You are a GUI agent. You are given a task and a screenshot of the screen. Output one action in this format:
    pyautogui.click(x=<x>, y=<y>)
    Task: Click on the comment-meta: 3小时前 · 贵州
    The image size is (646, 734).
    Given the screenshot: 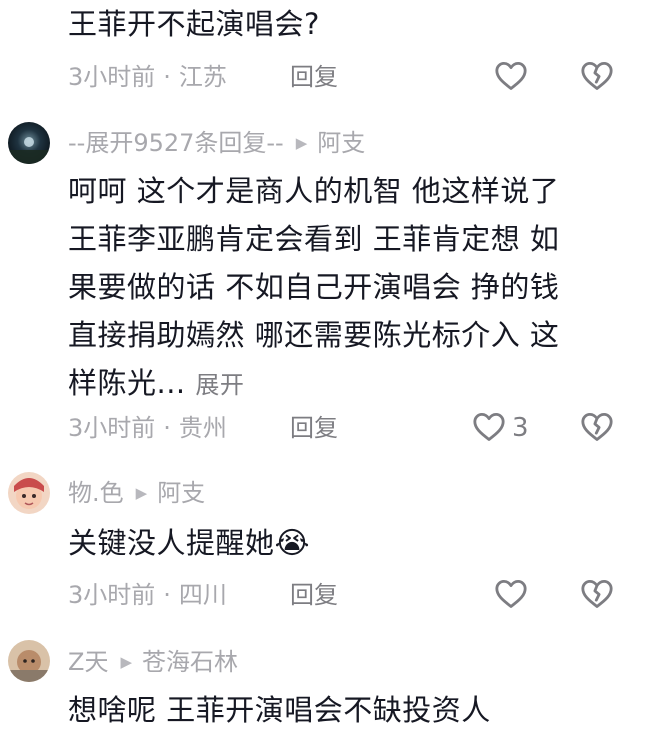 What is the action you would take?
    pyautogui.click(x=147, y=428)
    